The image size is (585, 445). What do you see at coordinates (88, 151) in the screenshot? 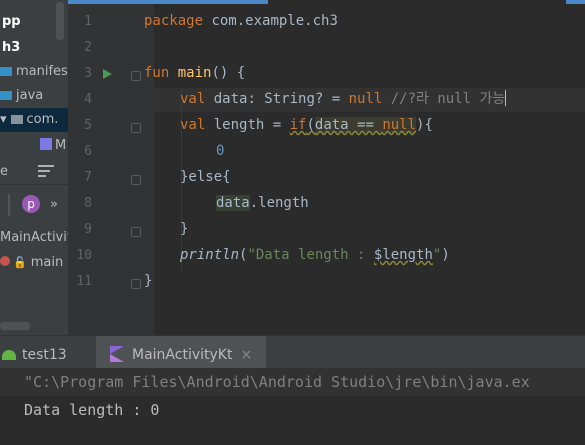
I see `line-number: 6` at bounding box center [88, 151].